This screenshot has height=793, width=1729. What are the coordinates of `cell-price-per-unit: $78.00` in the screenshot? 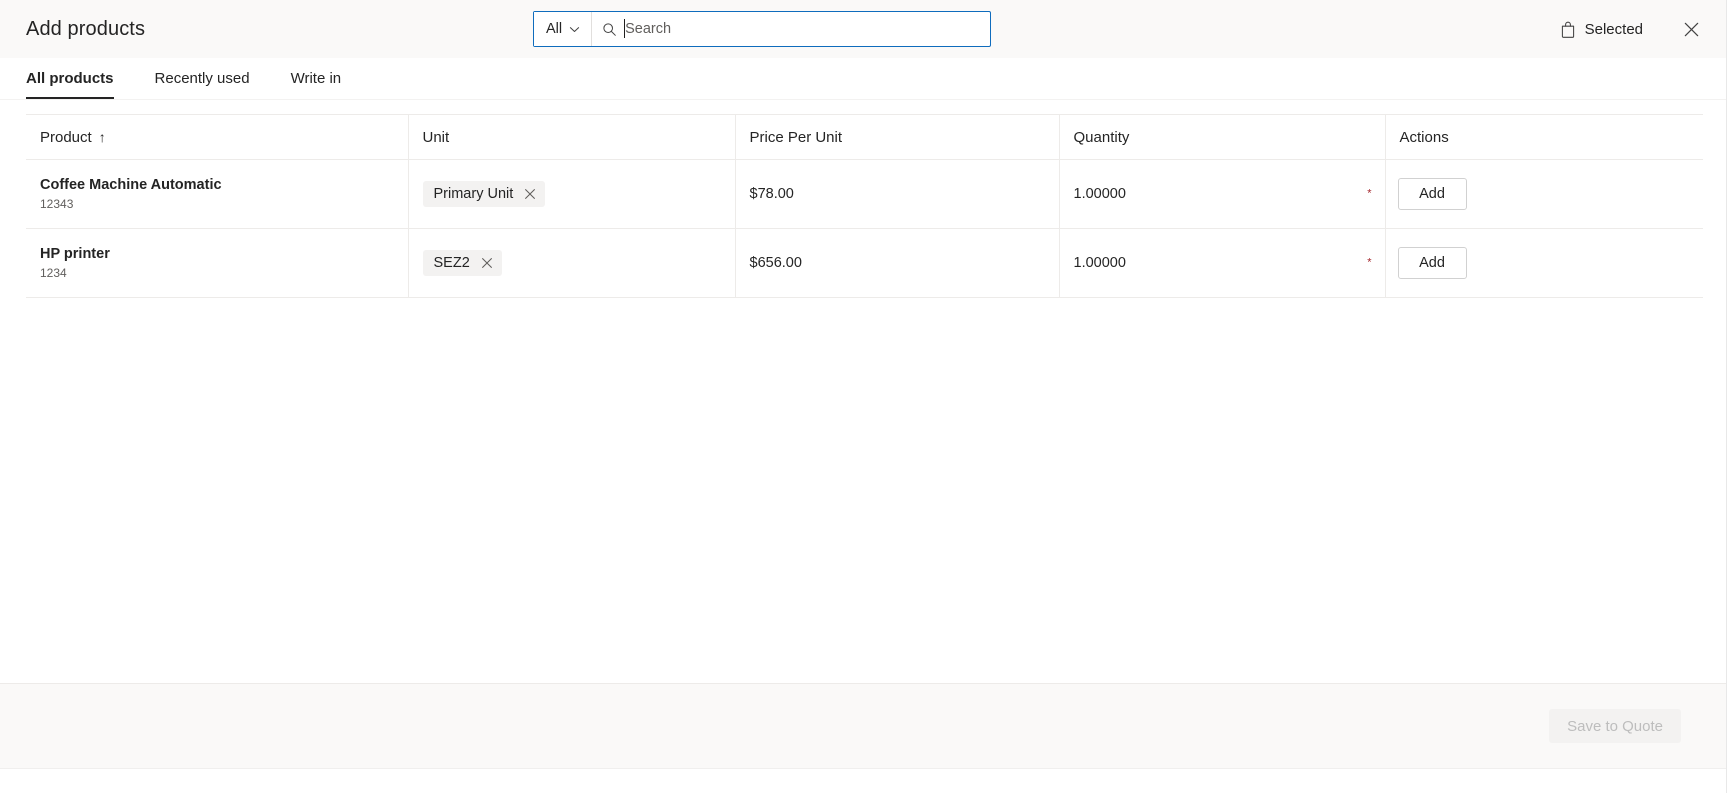 It's located at (897, 194).